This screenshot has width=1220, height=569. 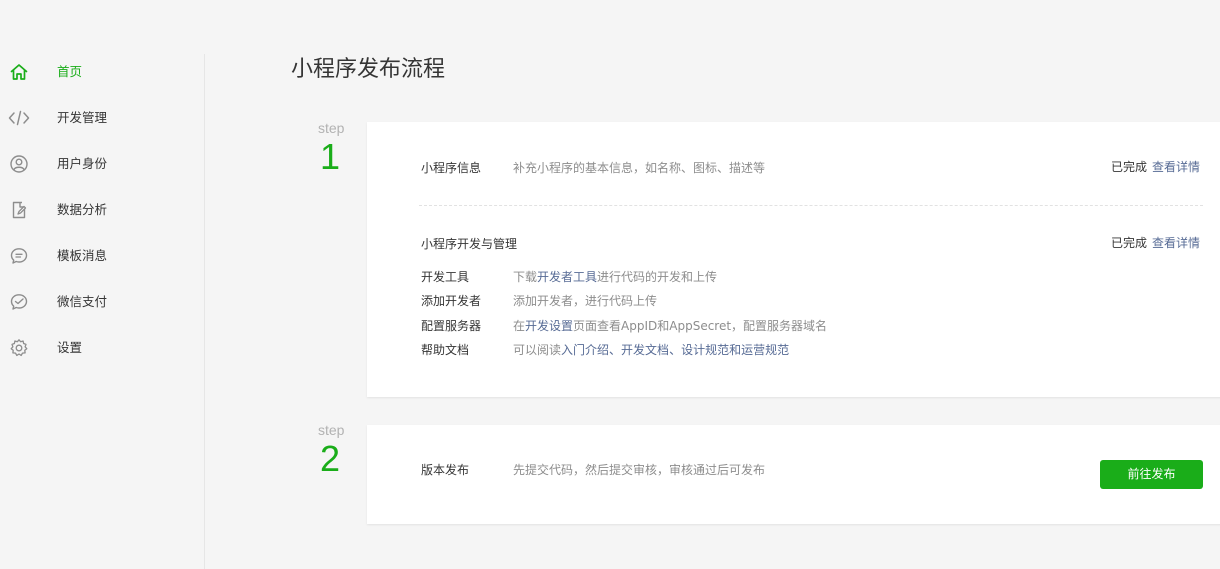 What do you see at coordinates (82, 163) in the screenshot?
I see `sidebar-item-label: 用户身份` at bounding box center [82, 163].